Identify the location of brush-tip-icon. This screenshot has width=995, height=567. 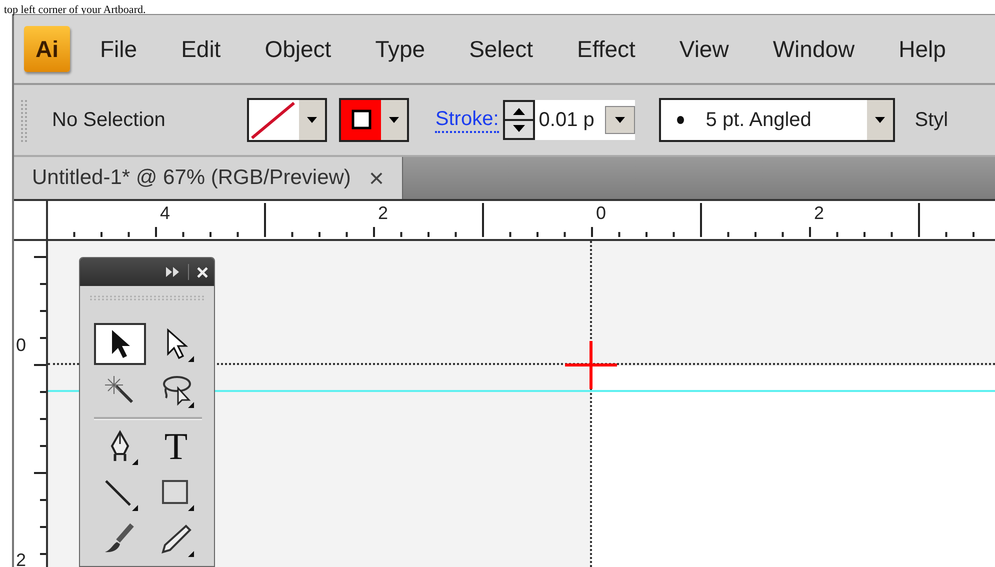
(680, 120).